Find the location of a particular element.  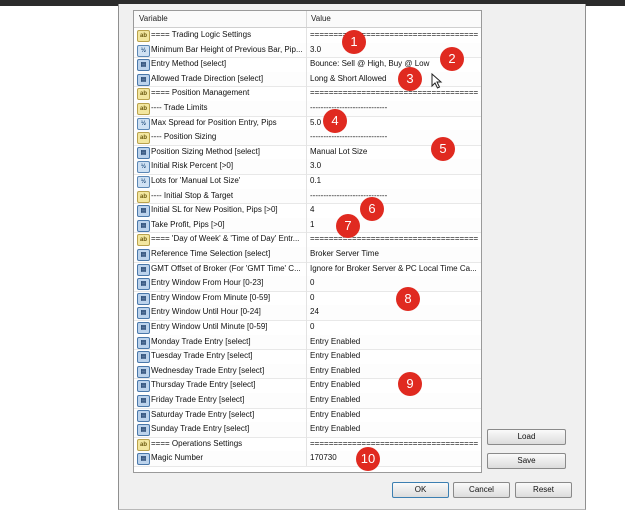

cancel-button: Cancel is located at coordinates (481, 490).